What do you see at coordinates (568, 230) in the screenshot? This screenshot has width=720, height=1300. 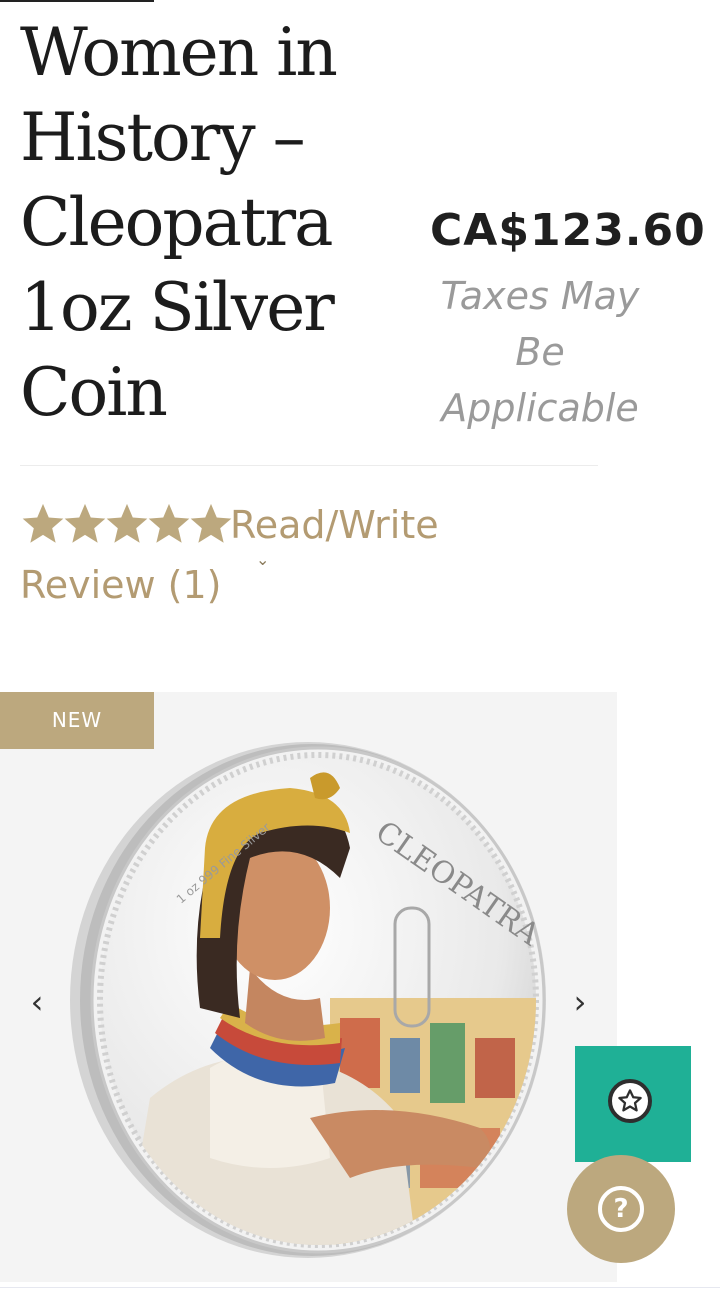 I see `product-price: CA$123.60` at bounding box center [568, 230].